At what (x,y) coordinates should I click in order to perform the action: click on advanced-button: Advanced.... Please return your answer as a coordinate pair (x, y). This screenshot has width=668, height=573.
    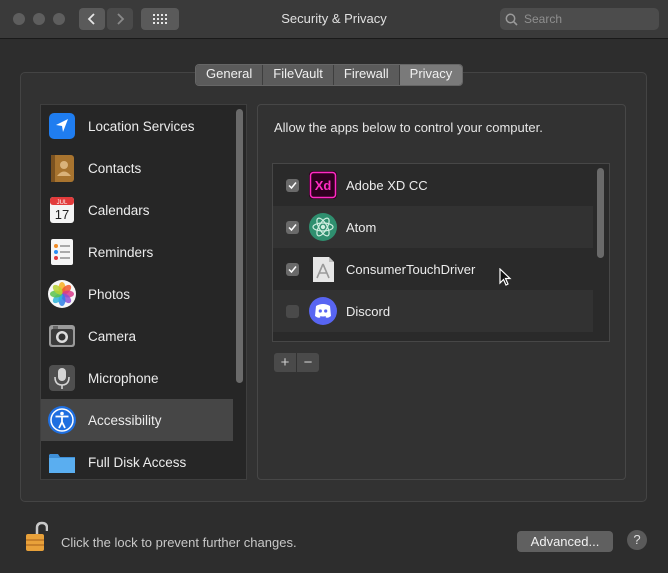
    Looking at the image, I should click on (565, 541).